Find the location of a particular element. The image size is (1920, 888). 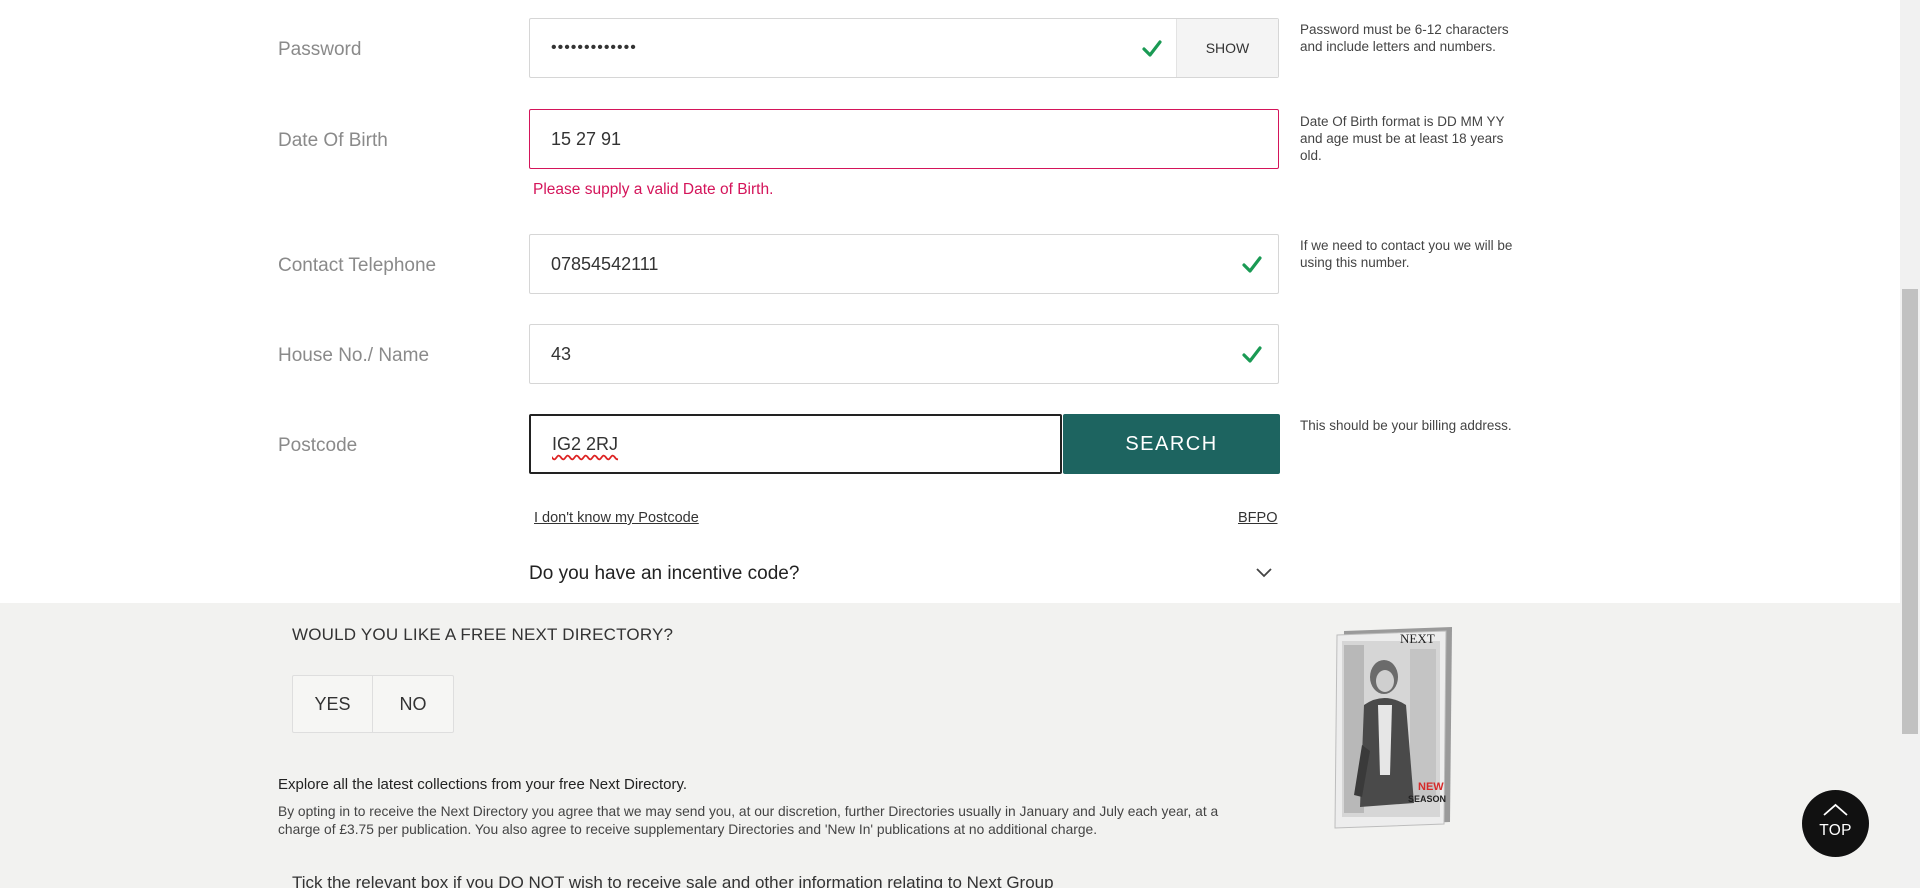

house-field: 43 is located at coordinates (904, 354).